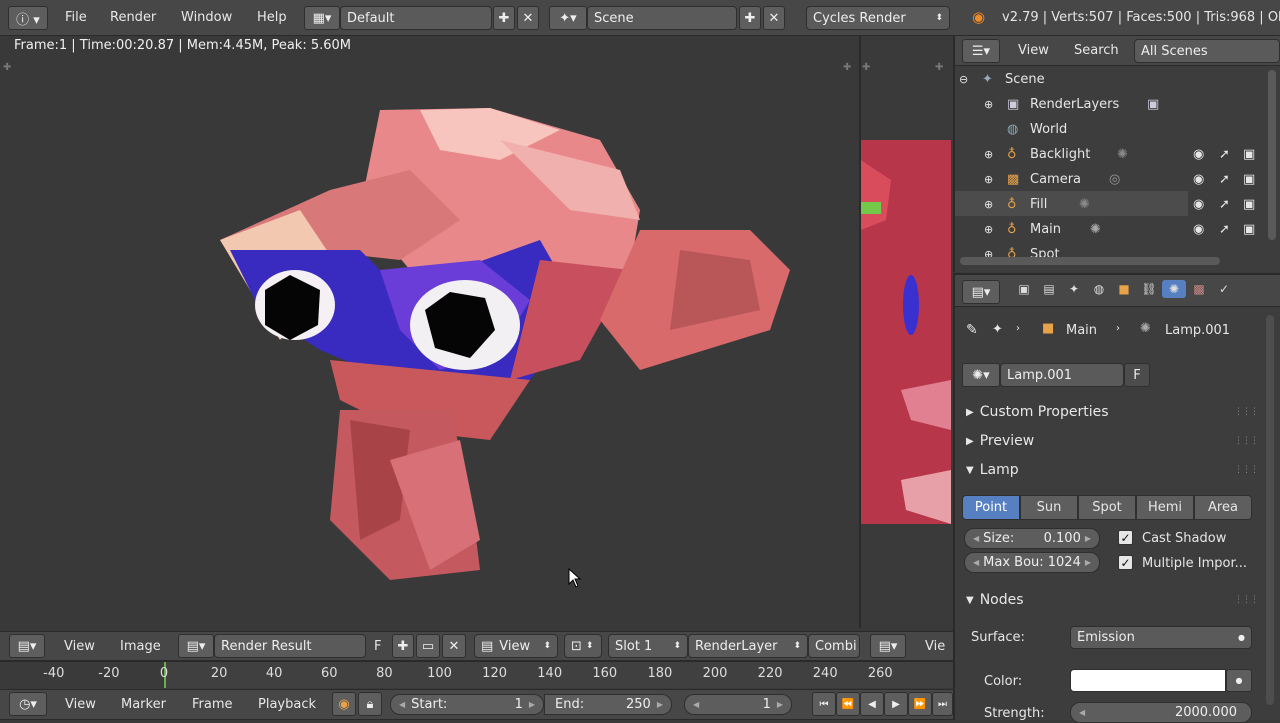  Describe the element at coordinates (416, 18) in the screenshot. I see `screen-layout-field: Default` at that location.